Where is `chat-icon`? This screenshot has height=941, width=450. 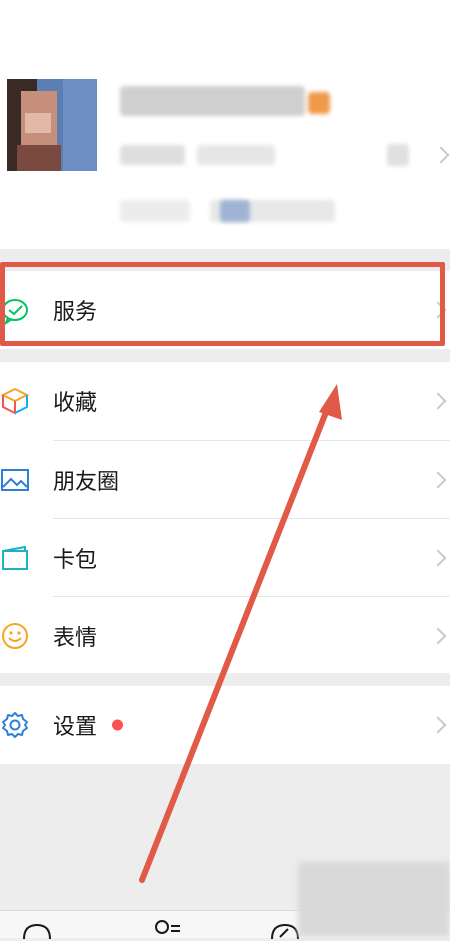 chat-icon is located at coordinates (37, 929).